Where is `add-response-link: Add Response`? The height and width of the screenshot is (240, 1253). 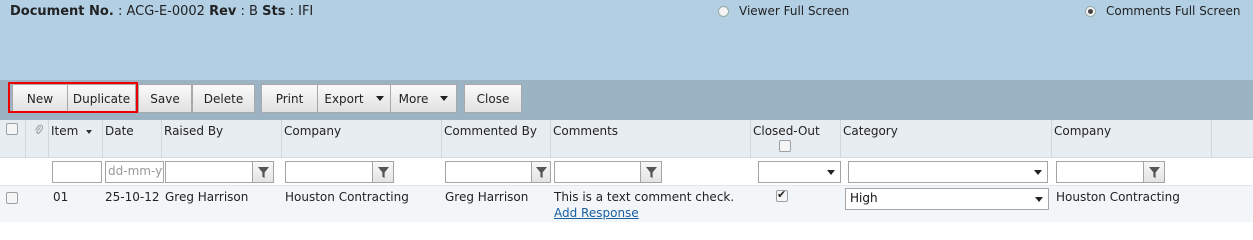
add-response-link: Add Response is located at coordinates (596, 213).